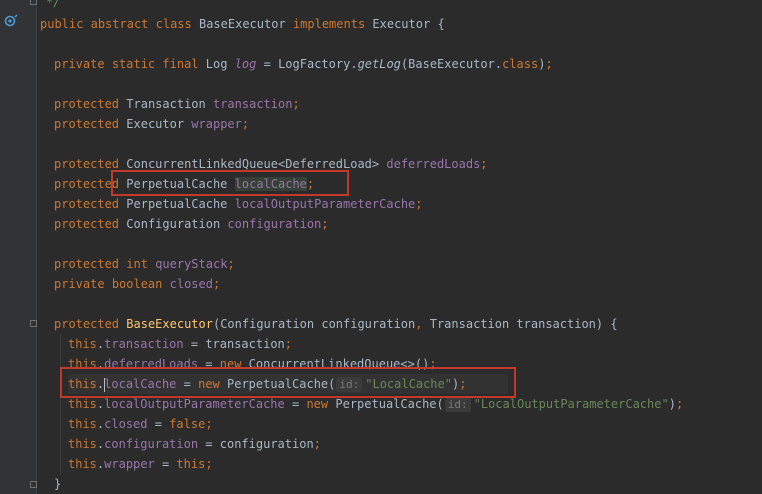 This screenshot has width=762, height=494. I want to click on code-line-constructor-close: }, so click(58, 484).